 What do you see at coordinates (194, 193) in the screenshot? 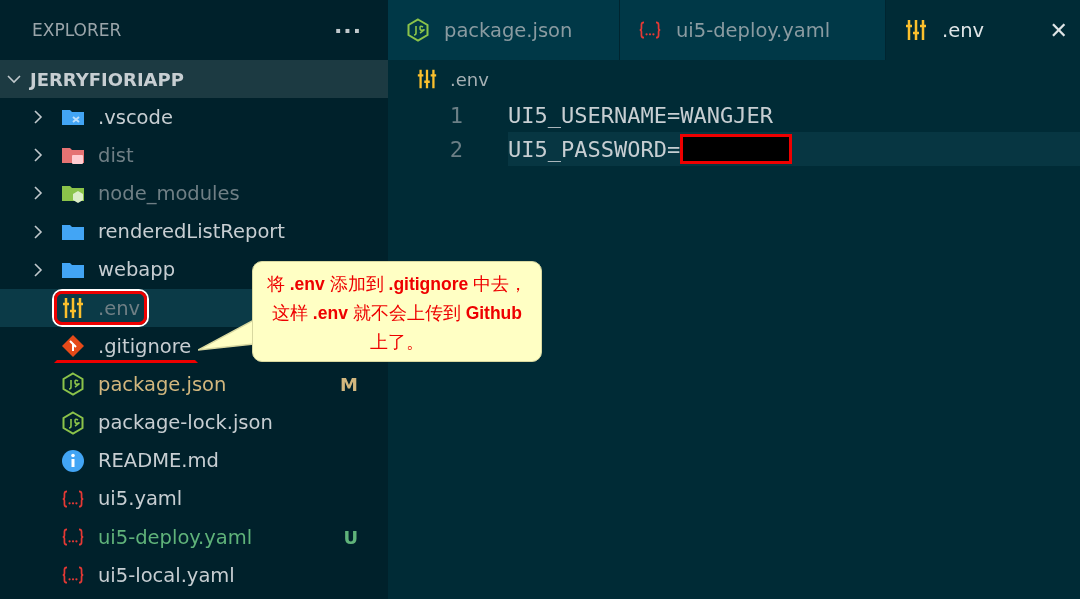
I see `tree-item: node_modules` at bounding box center [194, 193].